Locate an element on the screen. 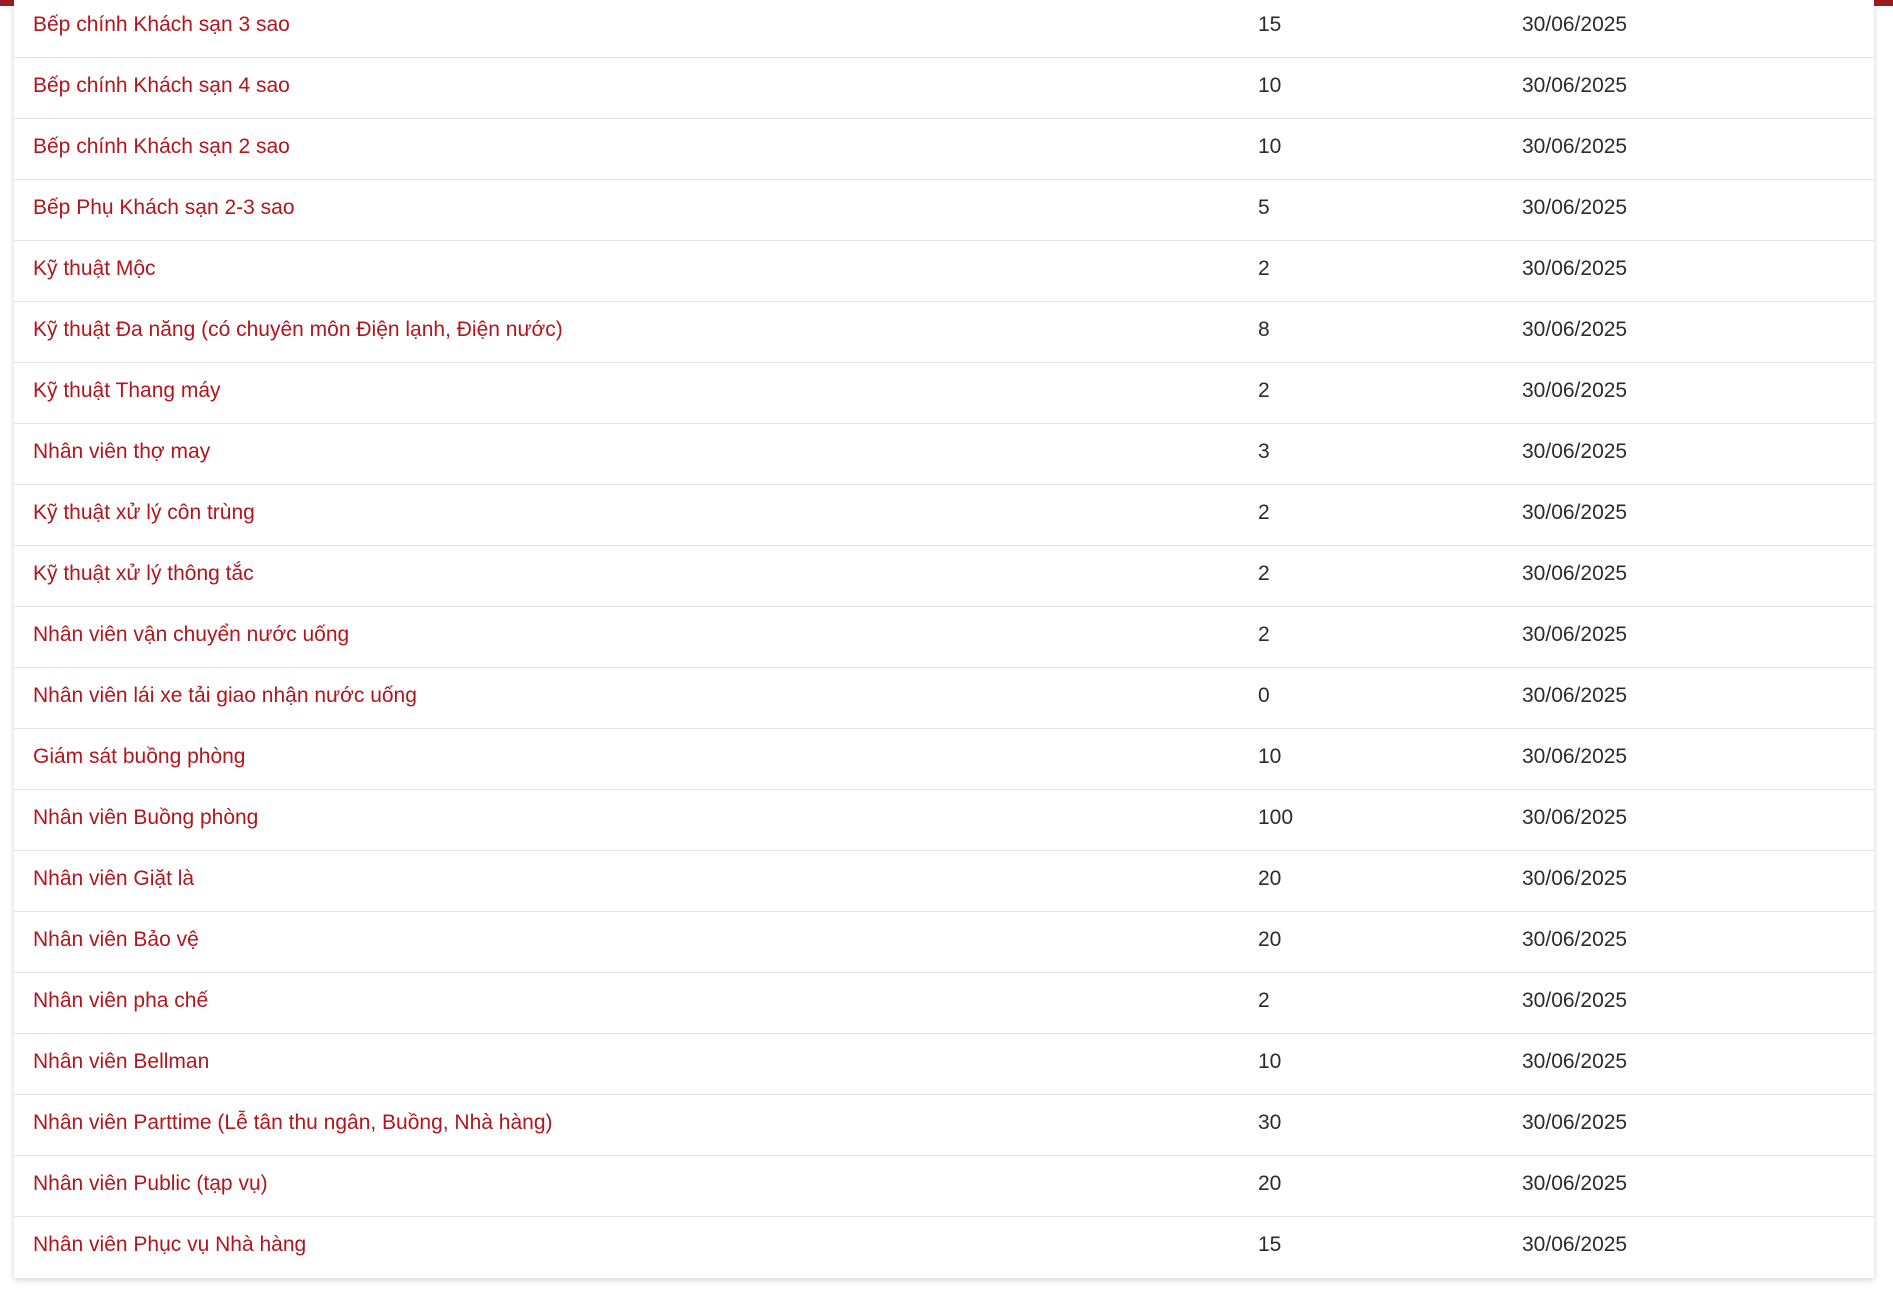  job-title-link: Nhân viên Bảo vệ is located at coordinates (116, 942).